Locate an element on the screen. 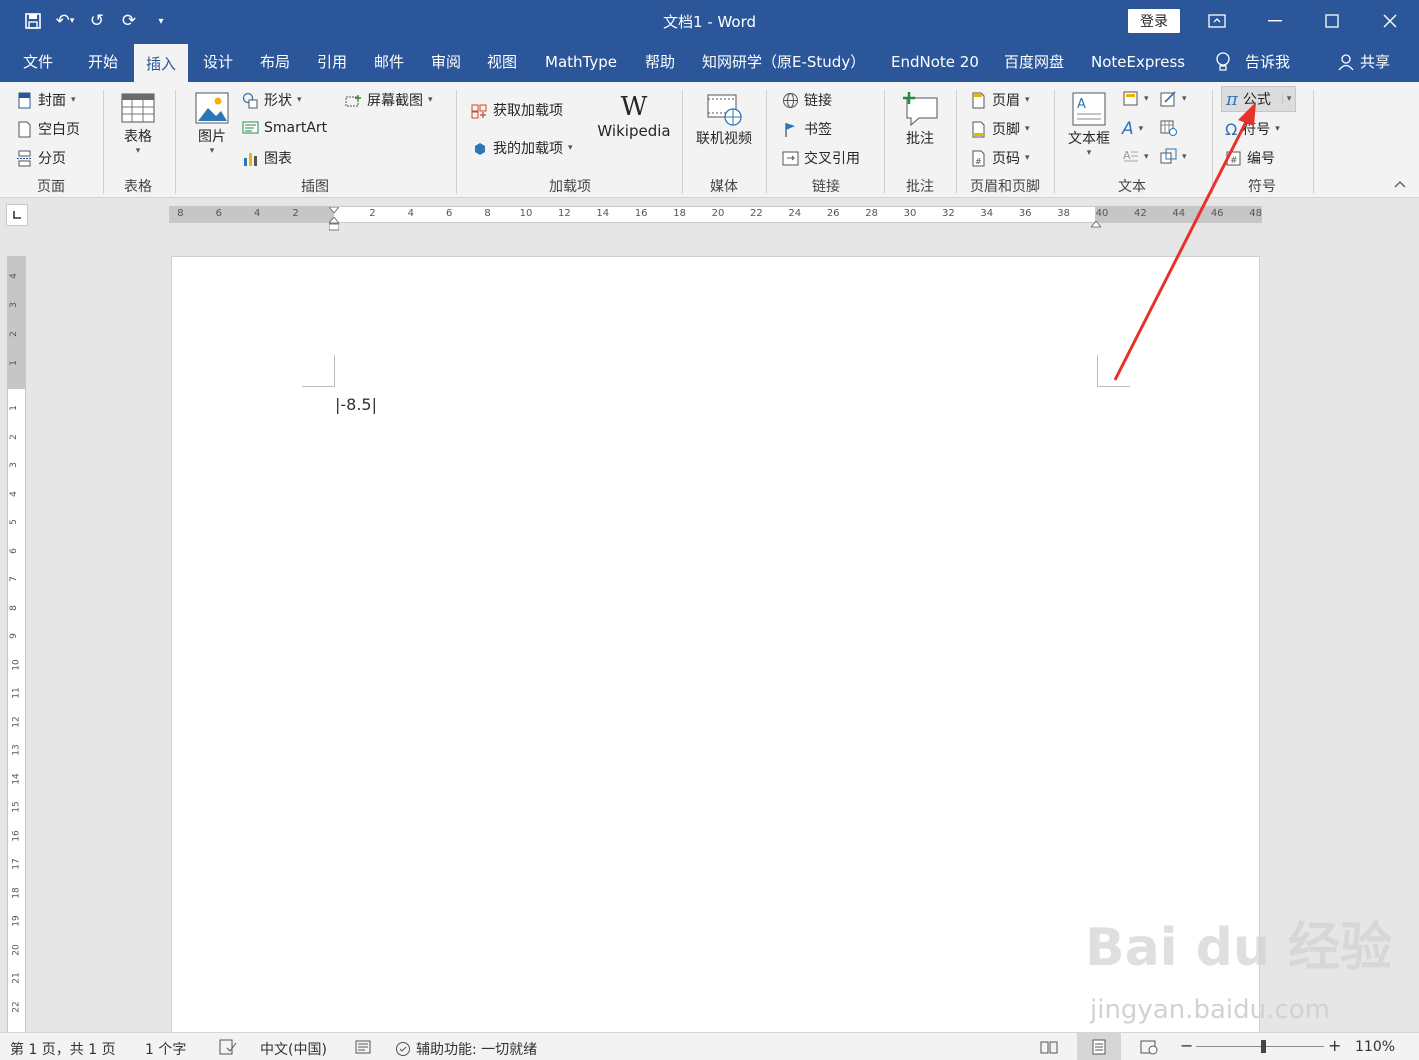 This screenshot has width=1419, height=1060. annotation-arrow is located at coordinates (1184, 241).